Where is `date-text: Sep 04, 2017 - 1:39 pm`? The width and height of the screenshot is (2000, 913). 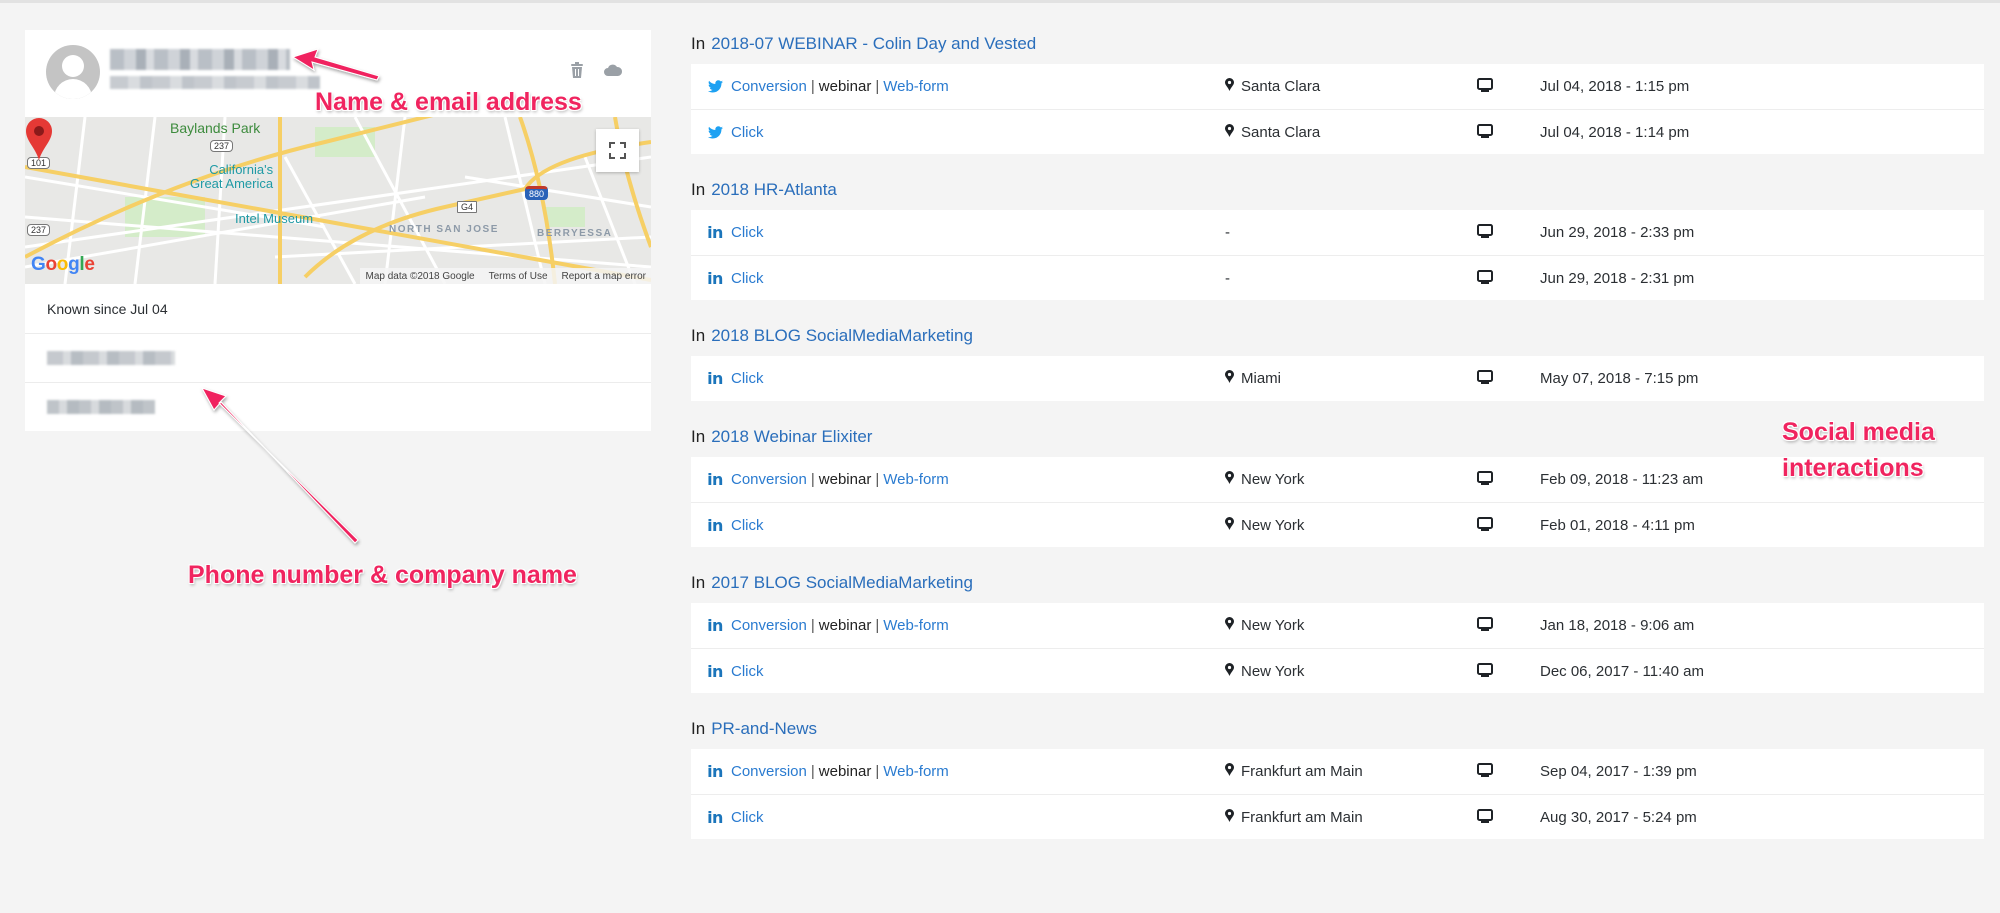 date-text: Sep 04, 2017 - 1:39 pm is located at coordinates (1618, 771).